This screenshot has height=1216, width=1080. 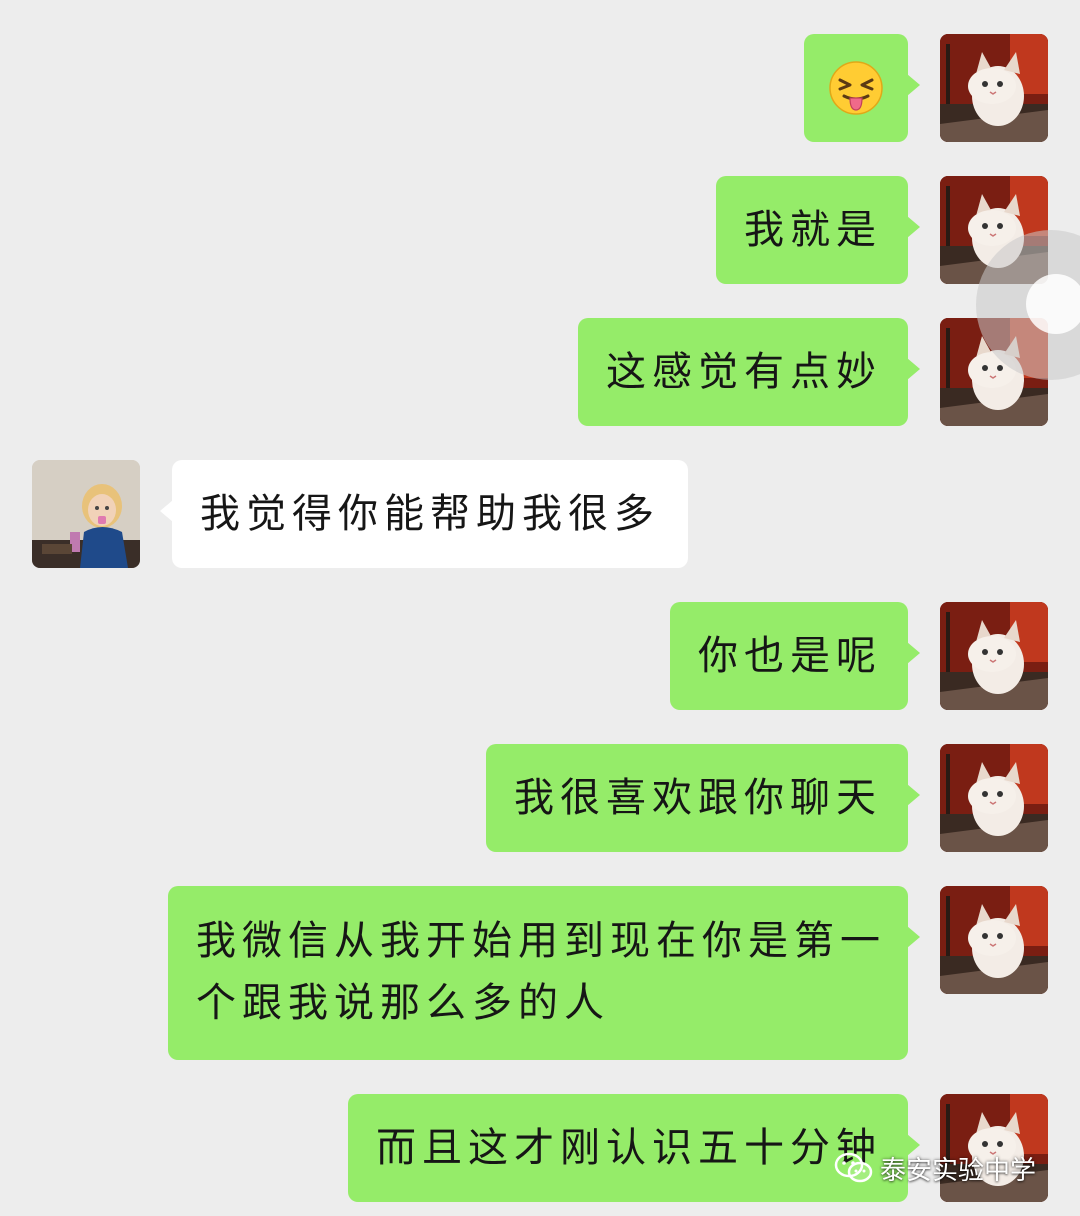 What do you see at coordinates (540, 88) in the screenshot?
I see `message-row` at bounding box center [540, 88].